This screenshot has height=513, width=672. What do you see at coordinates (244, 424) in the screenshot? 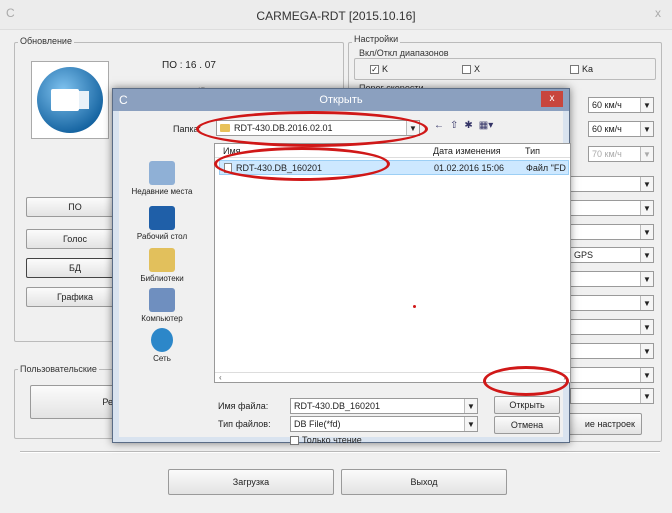
I see `filetype-label: Тип файлов:` at bounding box center [244, 424].